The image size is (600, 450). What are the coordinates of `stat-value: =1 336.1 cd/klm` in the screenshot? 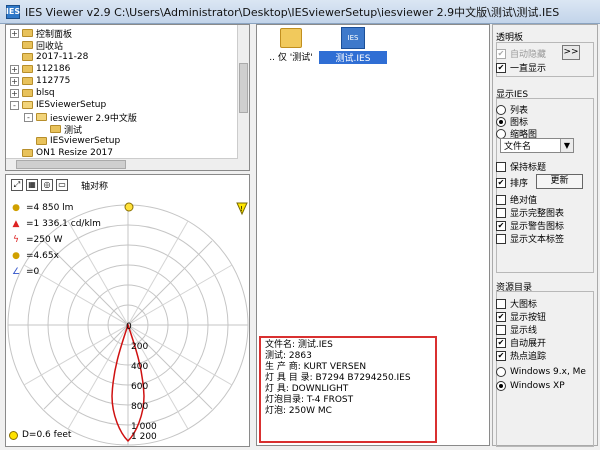 It's located at (63, 224).